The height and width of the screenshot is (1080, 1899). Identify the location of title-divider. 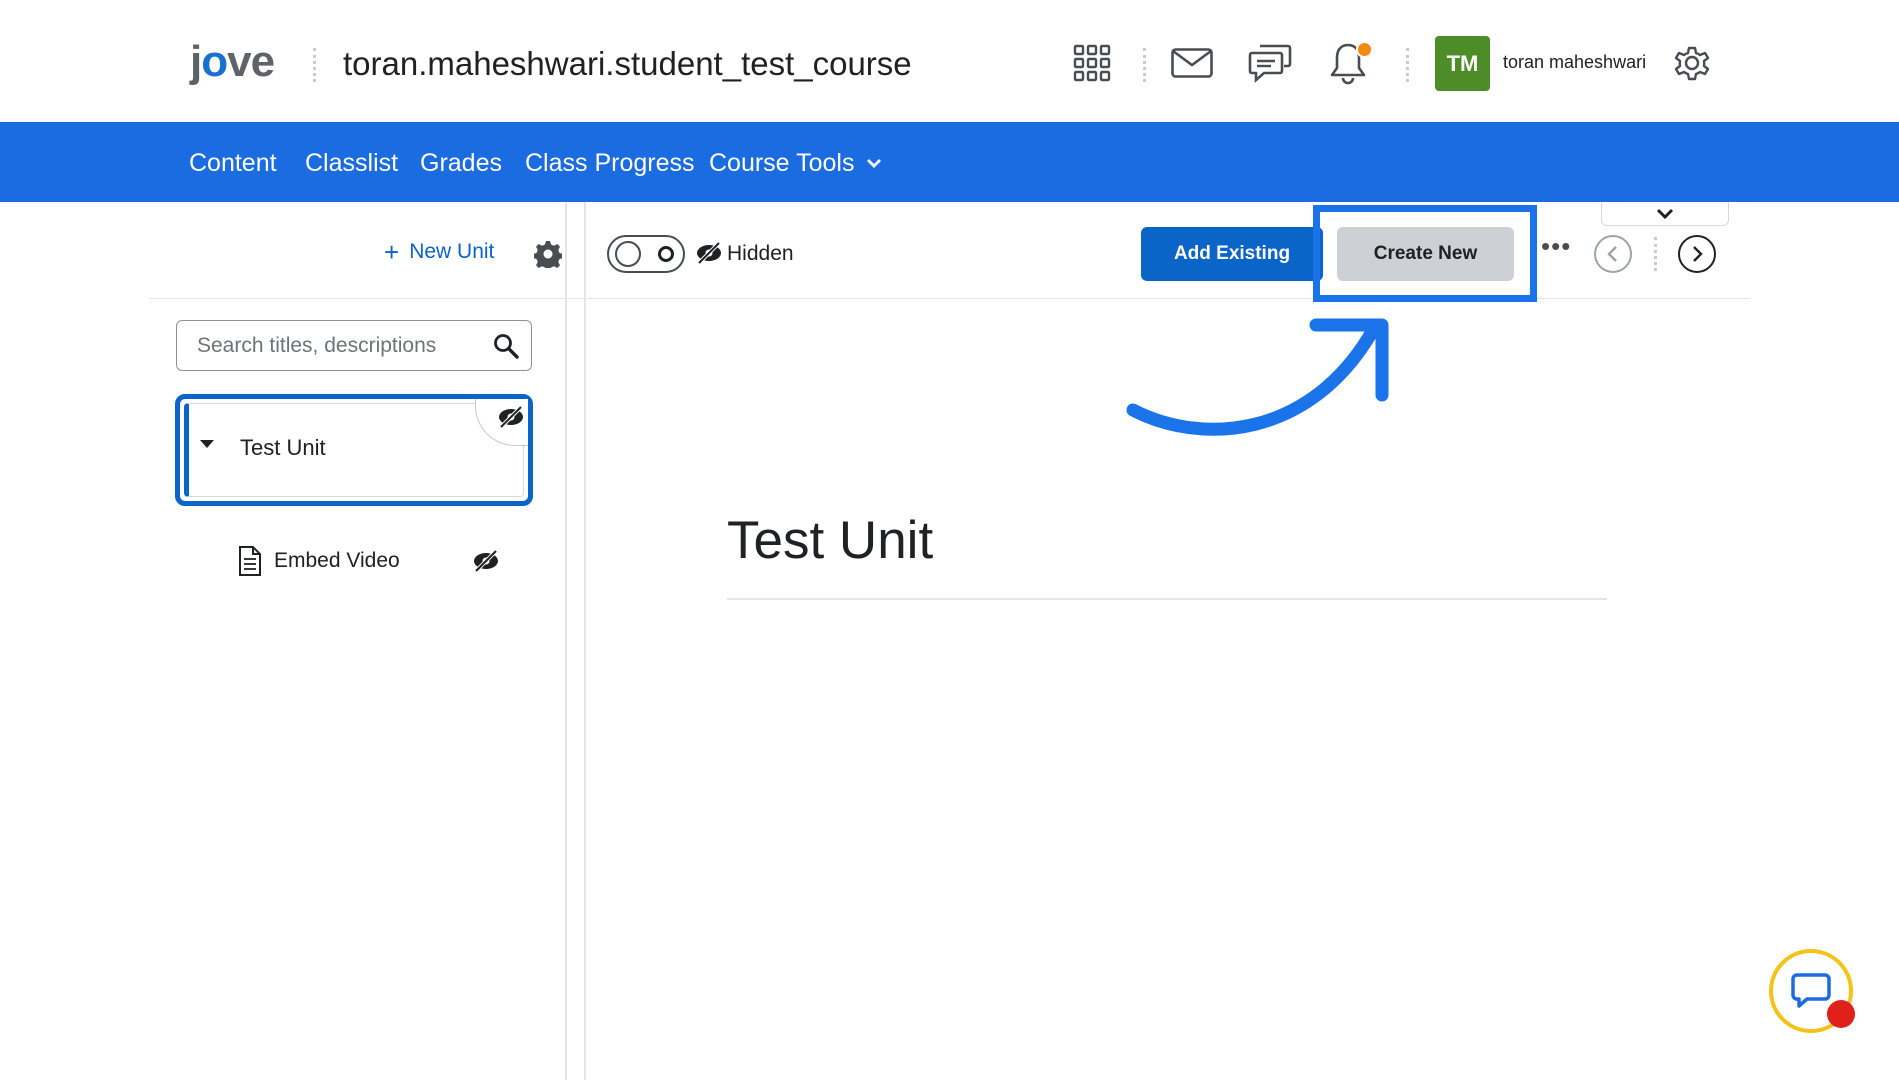
(1167, 599).